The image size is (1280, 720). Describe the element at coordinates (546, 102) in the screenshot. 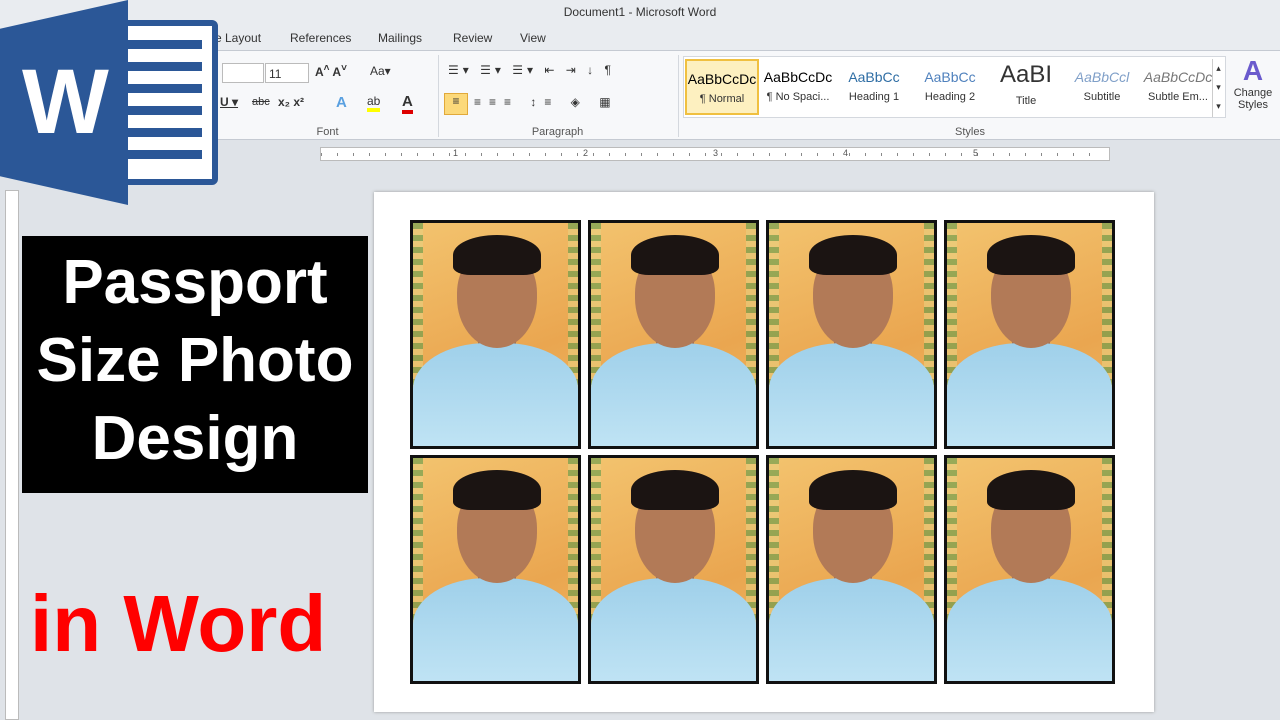

I see `alignment-icons: ≡≡≡ ↕≡ ◈ ▦` at that location.